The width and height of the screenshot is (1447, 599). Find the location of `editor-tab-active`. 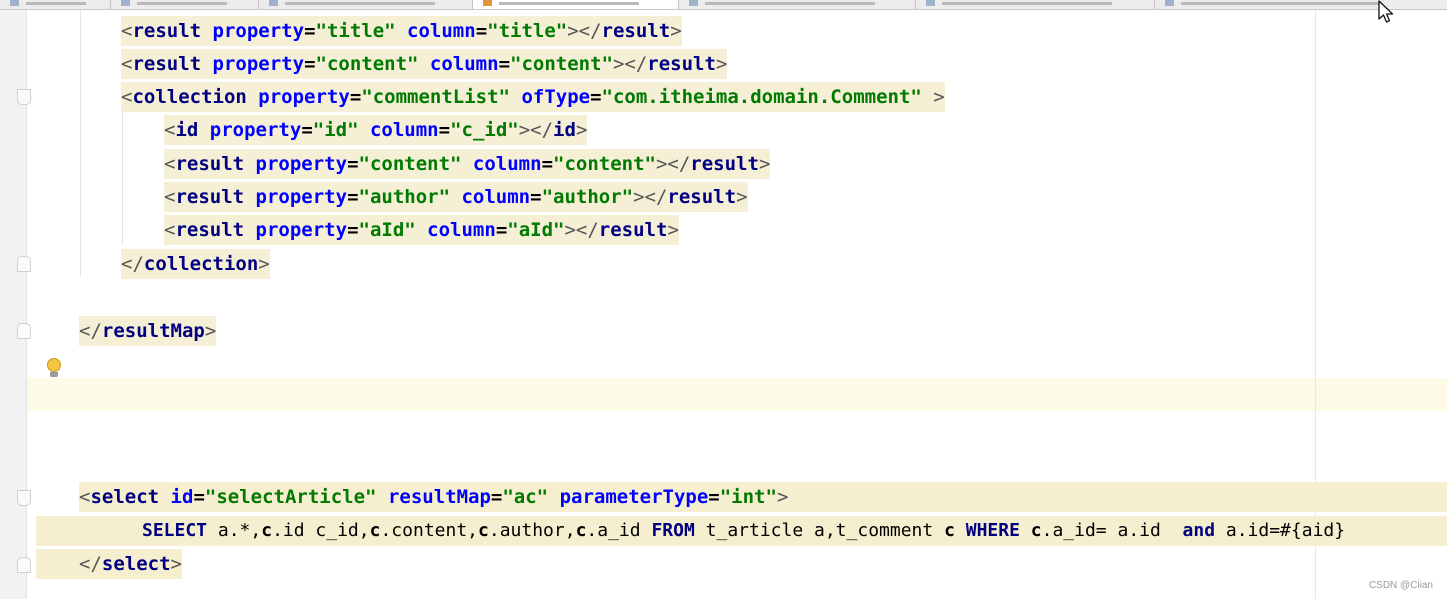

editor-tab-active is located at coordinates (576, 4).